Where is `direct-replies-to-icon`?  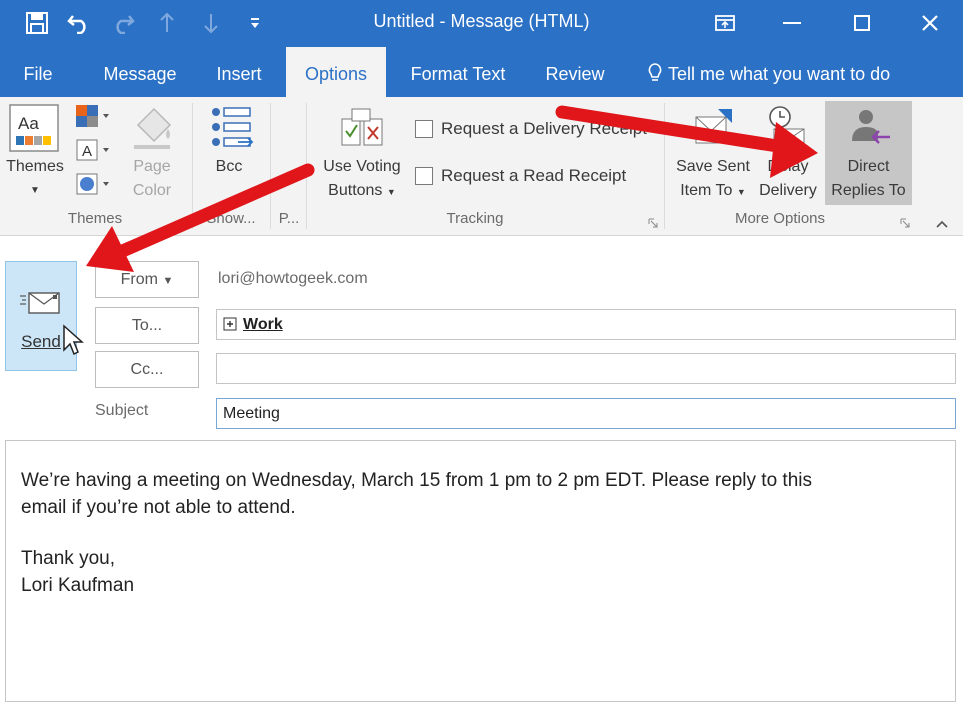
direct-replies-to-icon is located at coordinates (869, 129).